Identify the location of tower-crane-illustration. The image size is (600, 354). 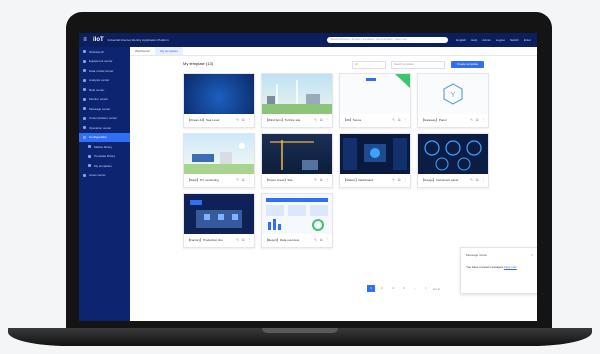
(294, 155).